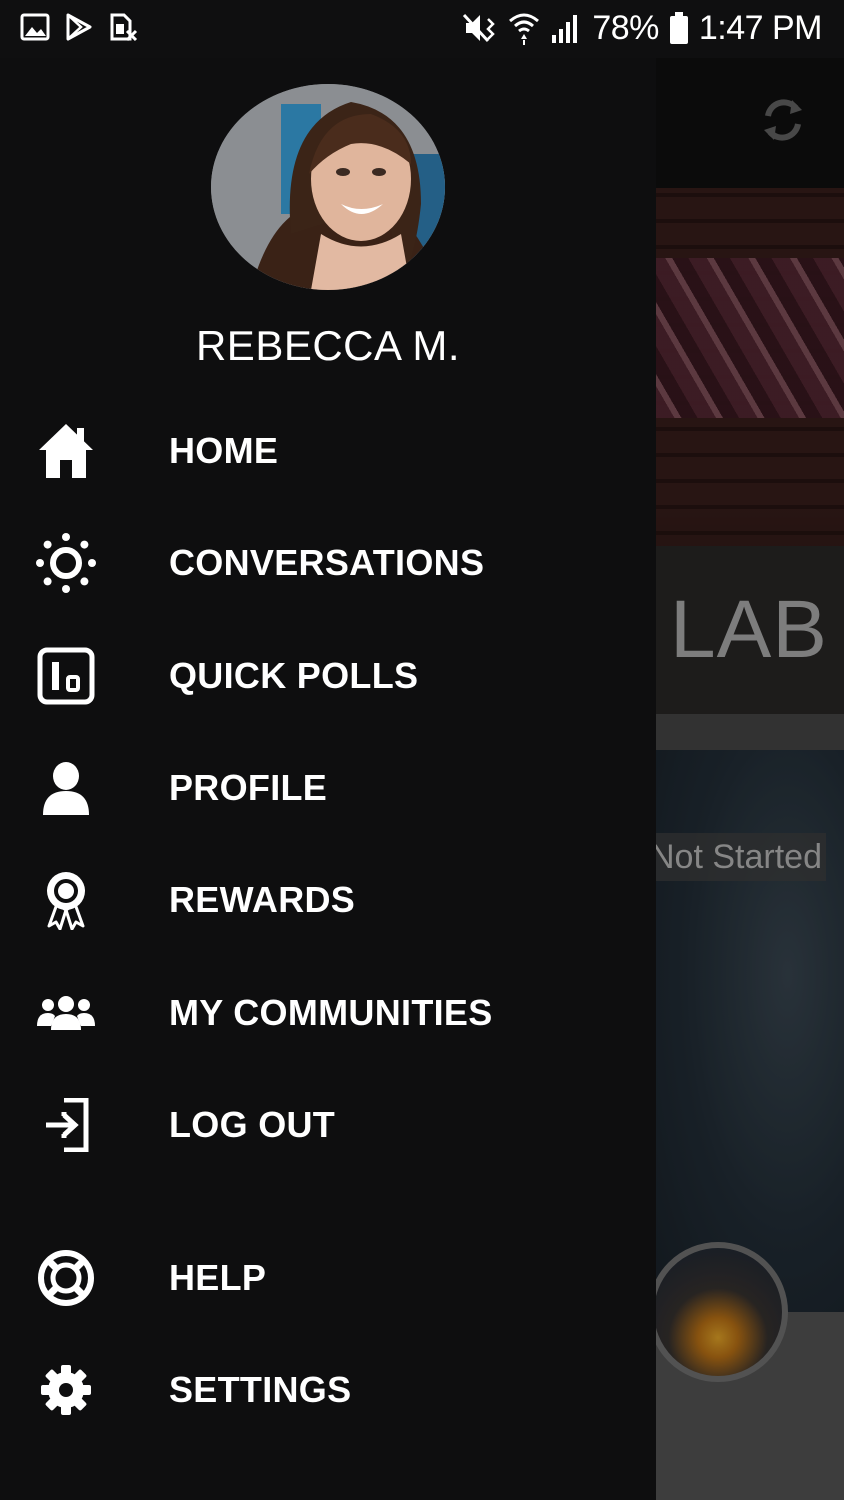 The image size is (844, 1500). What do you see at coordinates (66, 563) in the screenshot?
I see `sun-icon` at bounding box center [66, 563].